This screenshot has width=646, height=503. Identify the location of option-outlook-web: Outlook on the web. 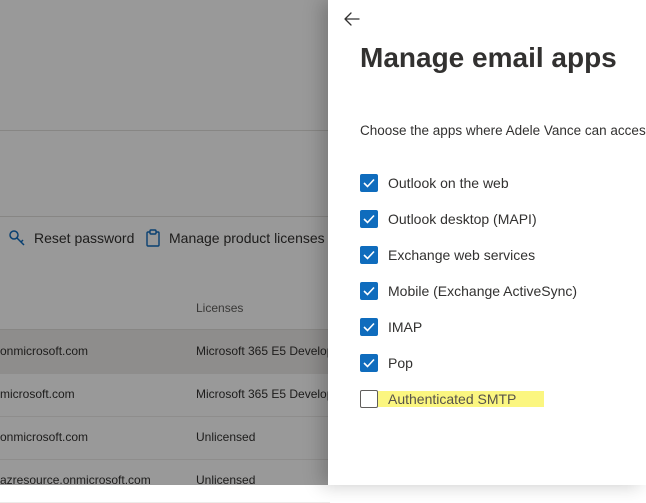
(434, 183).